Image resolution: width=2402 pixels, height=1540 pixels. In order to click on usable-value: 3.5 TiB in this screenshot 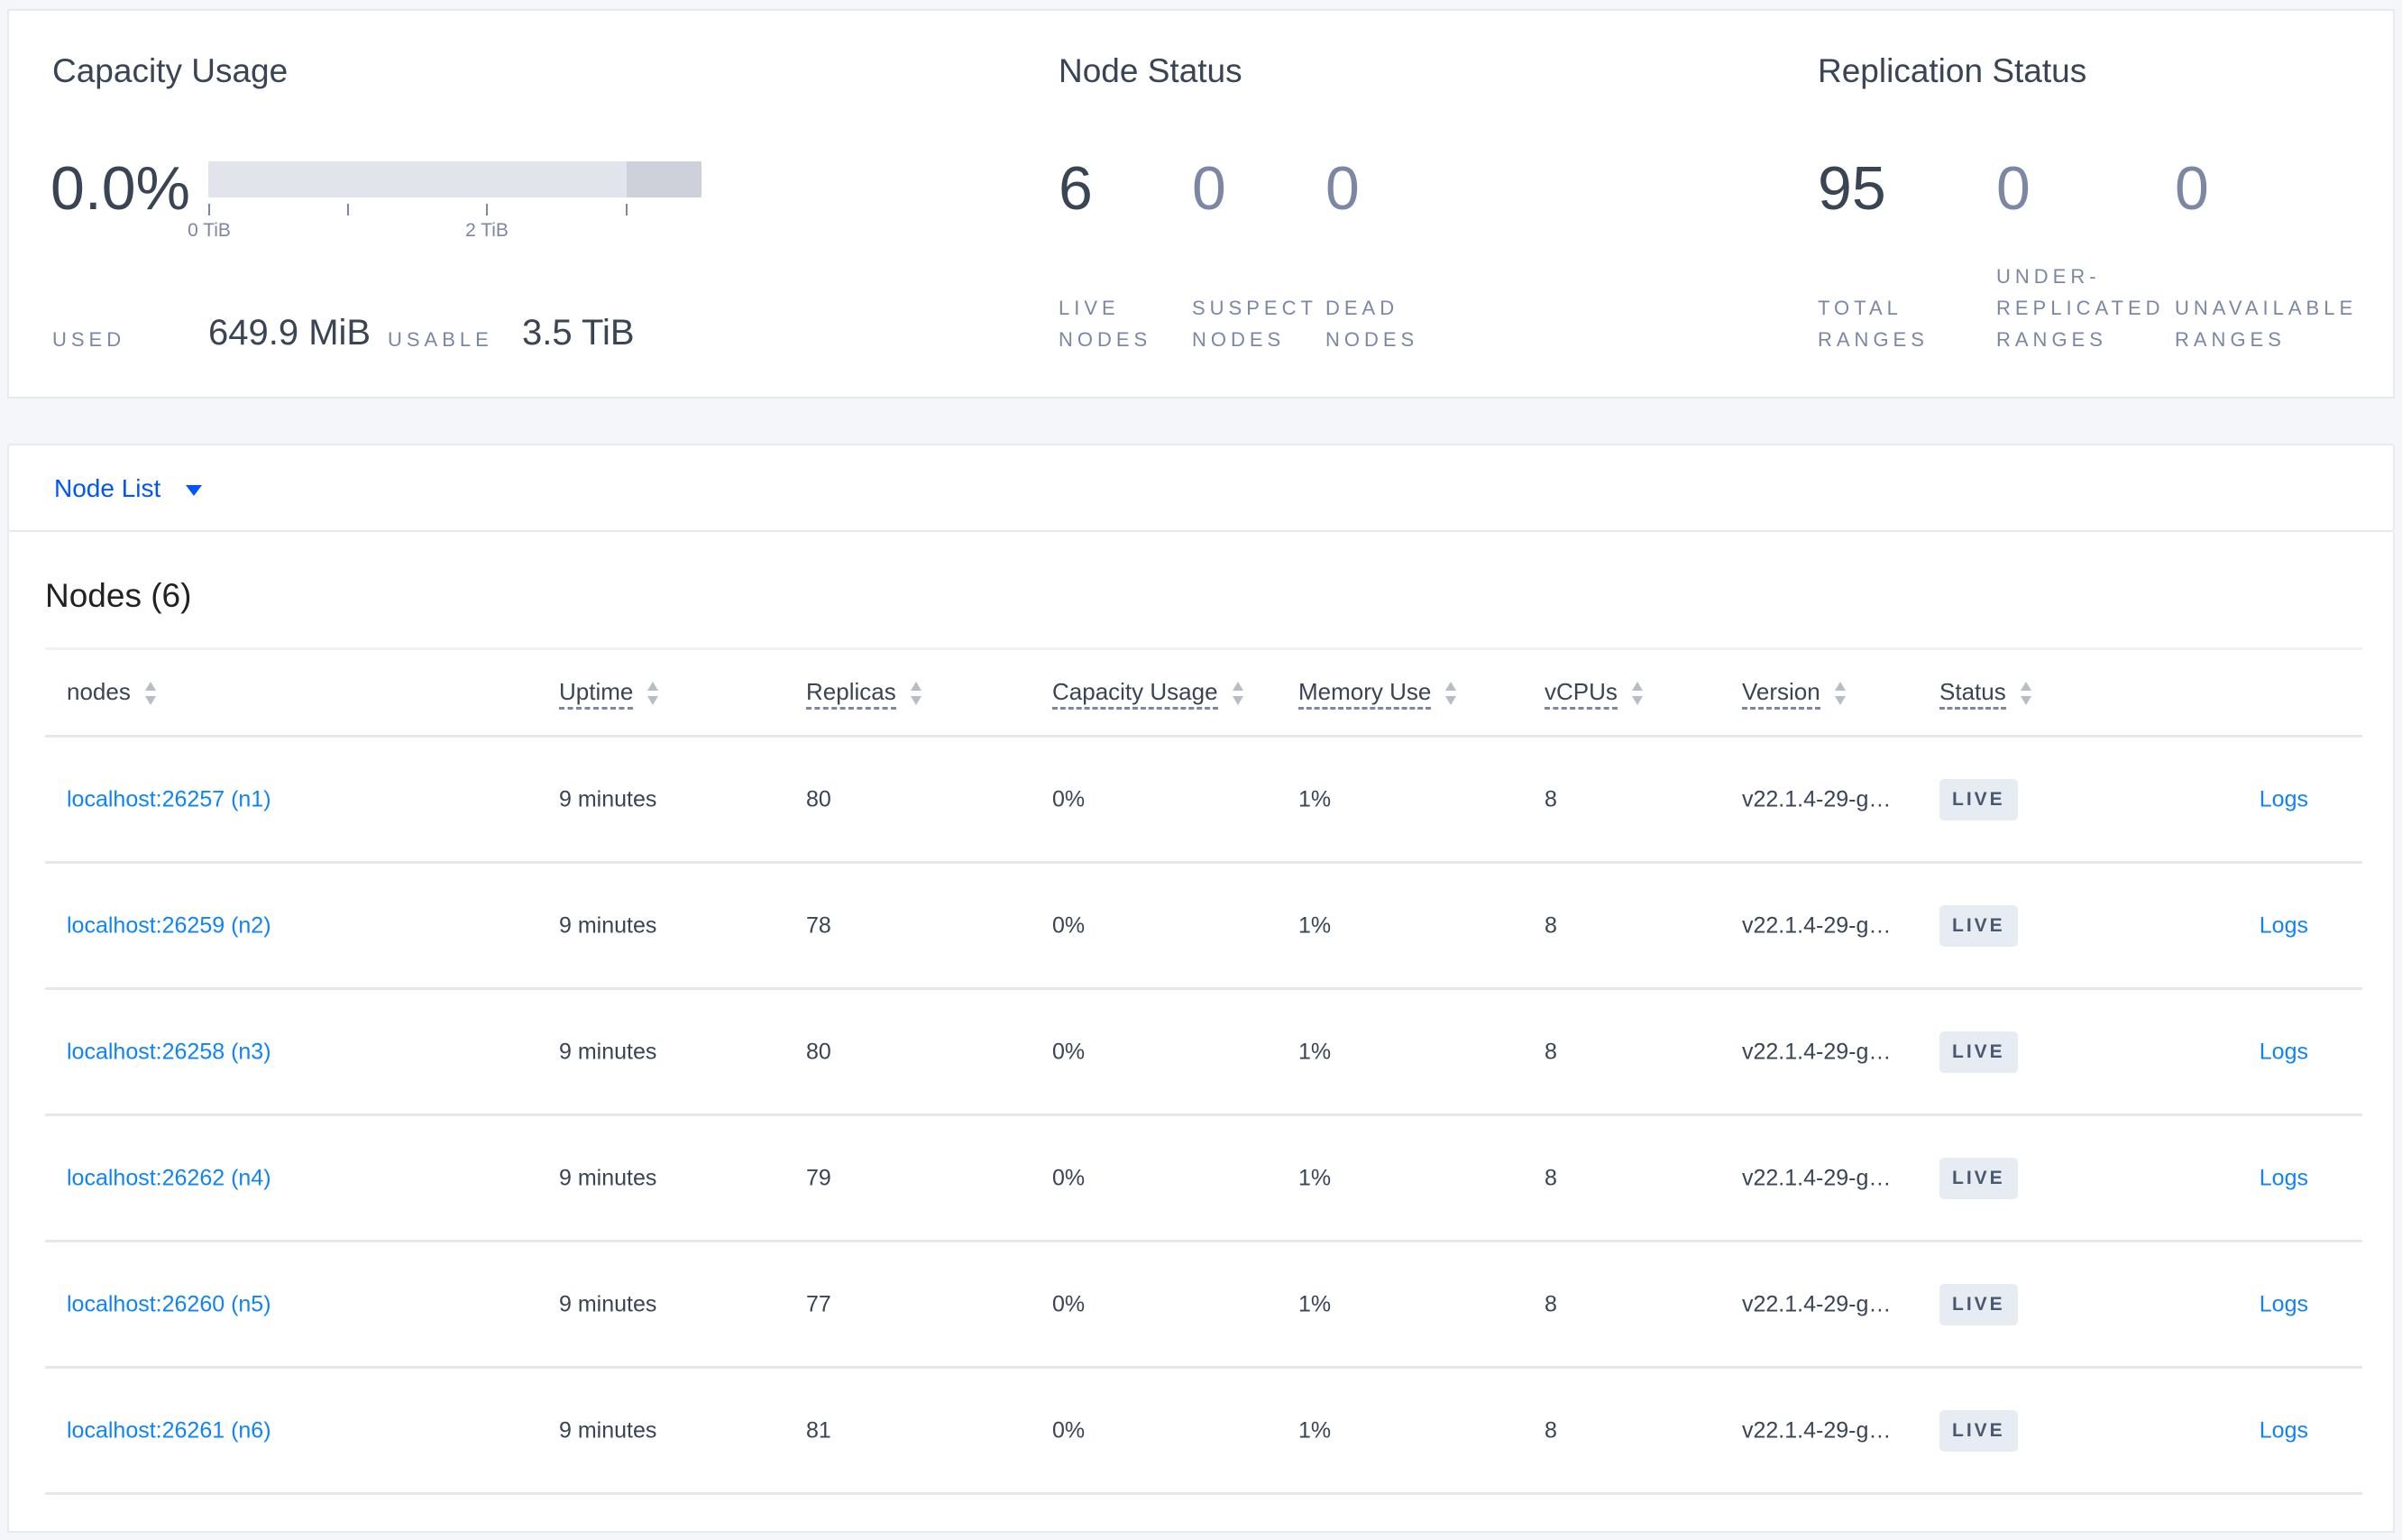, I will do `click(578, 333)`.